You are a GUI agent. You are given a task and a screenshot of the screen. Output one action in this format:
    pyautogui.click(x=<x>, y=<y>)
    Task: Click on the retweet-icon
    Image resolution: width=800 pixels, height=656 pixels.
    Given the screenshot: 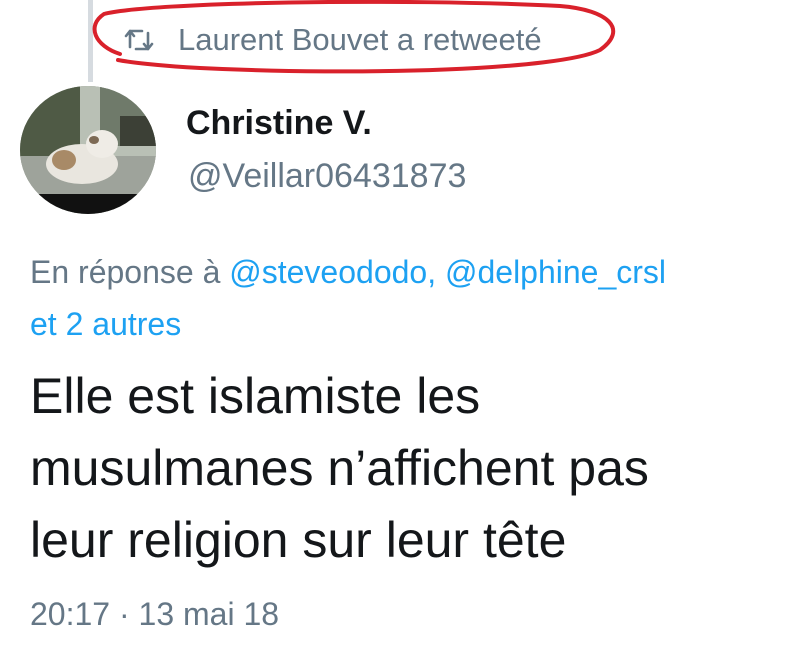 What is the action you would take?
    pyautogui.click(x=139, y=40)
    